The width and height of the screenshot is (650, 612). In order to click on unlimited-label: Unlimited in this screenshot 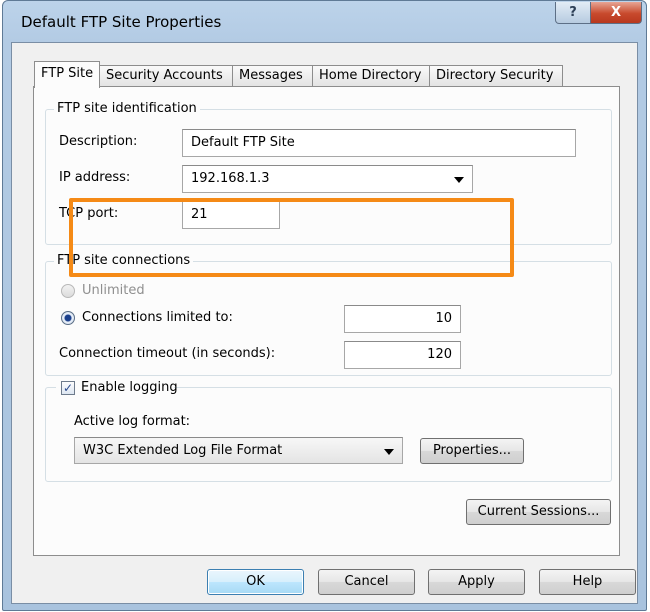, I will do `click(113, 290)`.